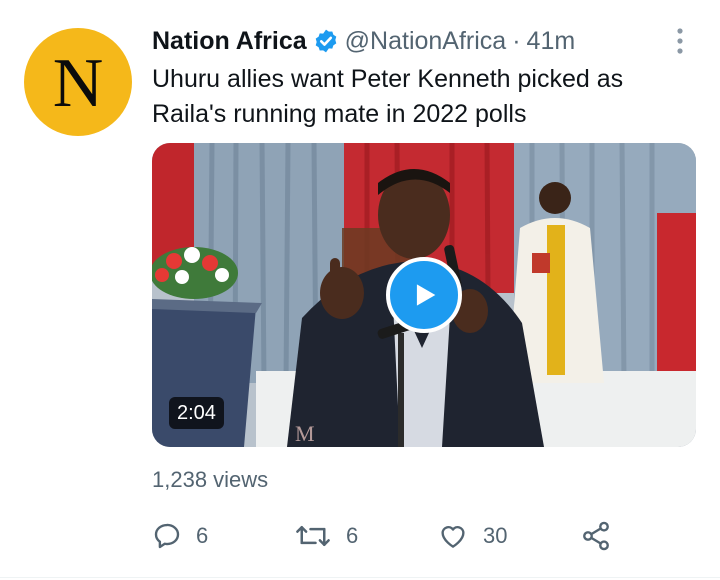  I want to click on avatar-letter: N, so click(78, 83).